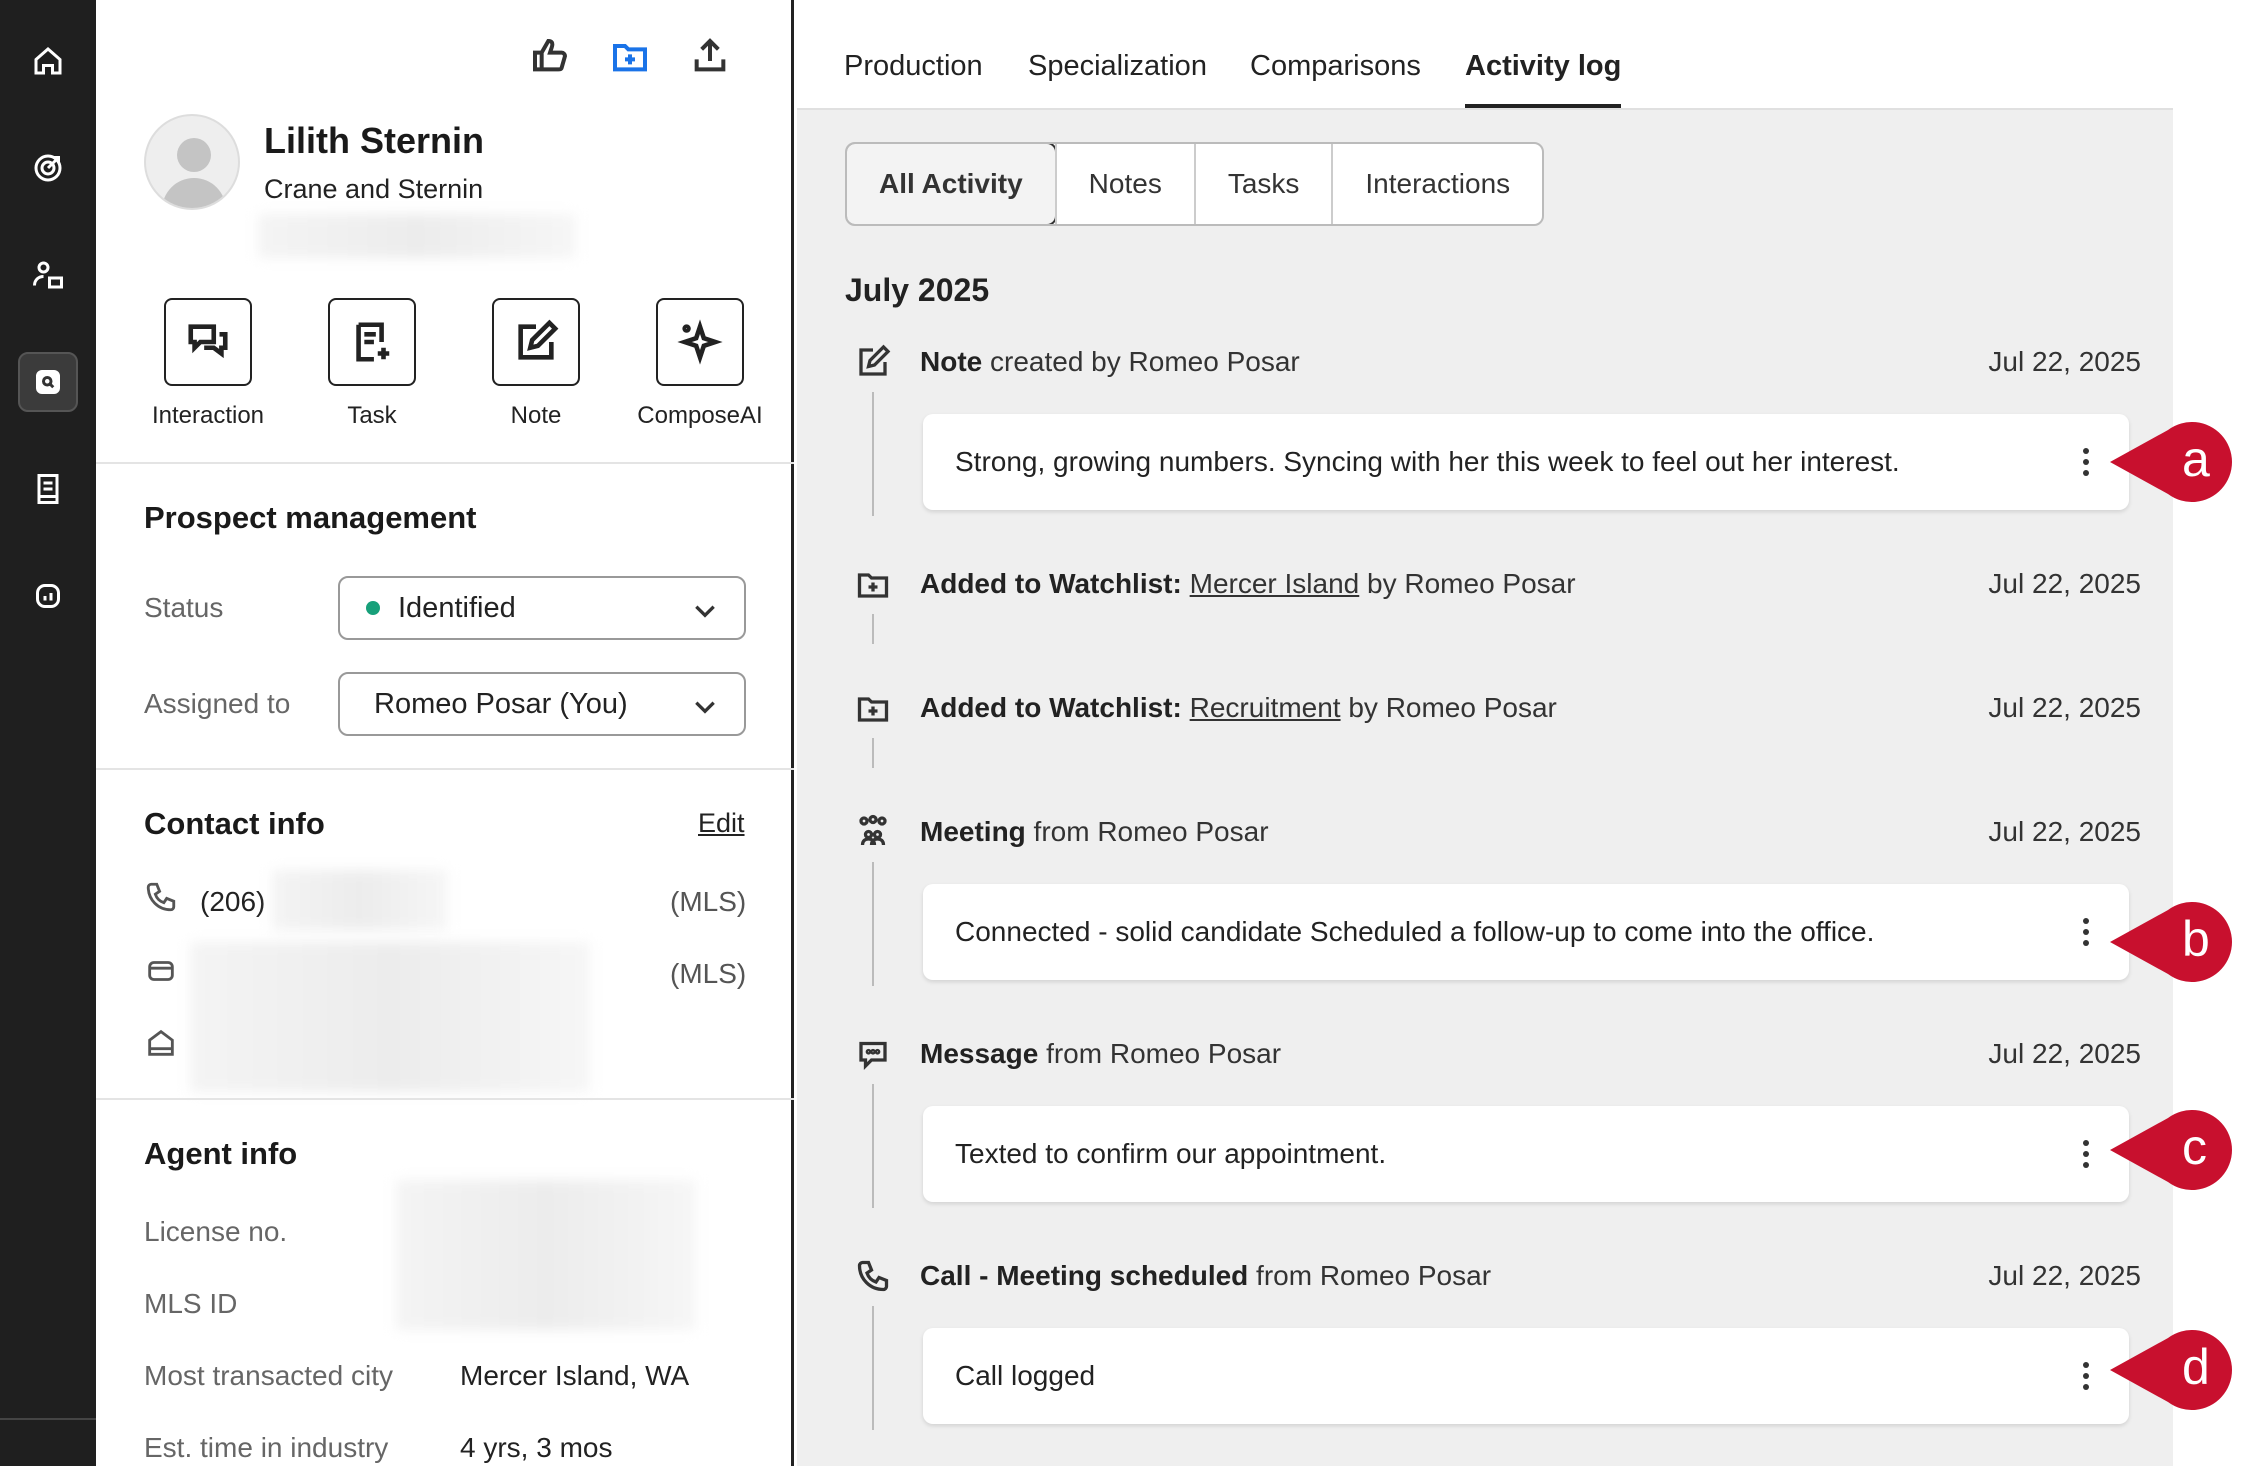 The height and width of the screenshot is (1466, 2242). What do you see at coordinates (2173, 1370) in the screenshot?
I see `callout-marker-d: d` at bounding box center [2173, 1370].